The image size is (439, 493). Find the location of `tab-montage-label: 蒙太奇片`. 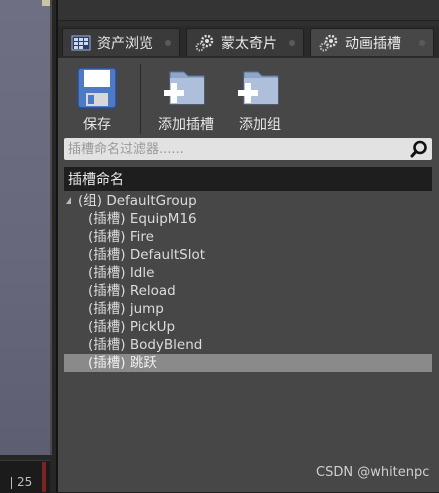

tab-montage-label: 蒙太奇片 is located at coordinates (249, 43).